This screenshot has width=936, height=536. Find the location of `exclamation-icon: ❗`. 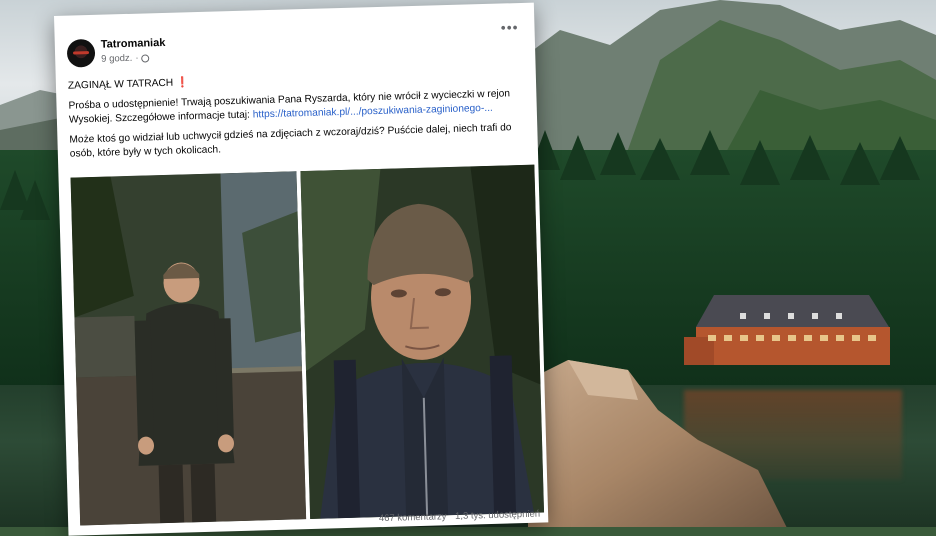

exclamation-icon: ❗ is located at coordinates (182, 83).